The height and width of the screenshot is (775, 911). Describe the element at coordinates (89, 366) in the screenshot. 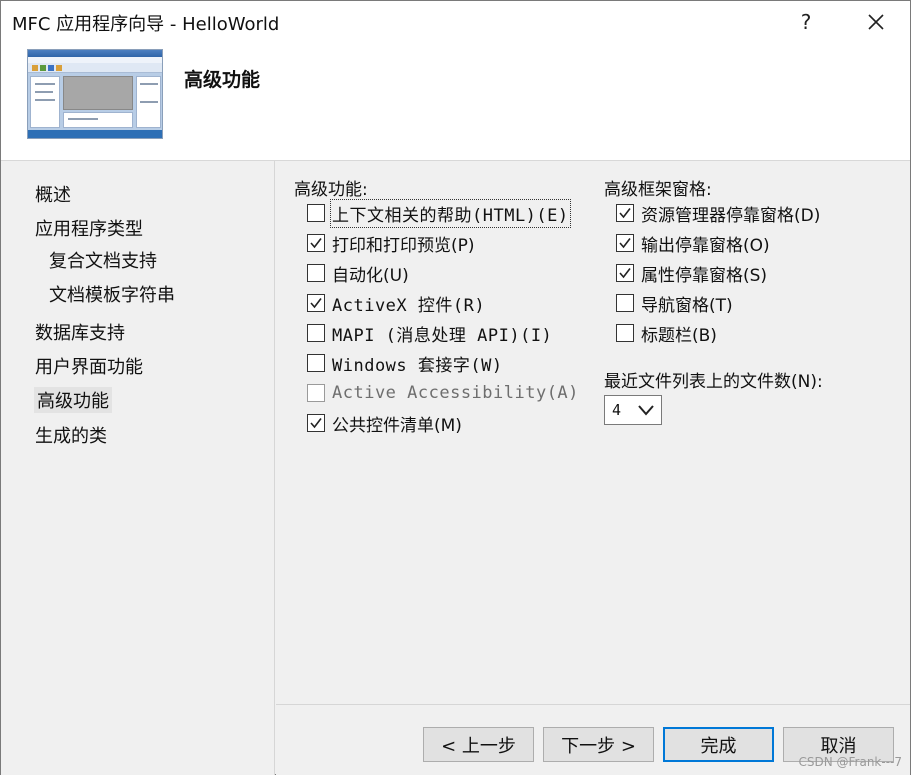

I see `nav-item-user-interface: 用户界面功能` at that location.